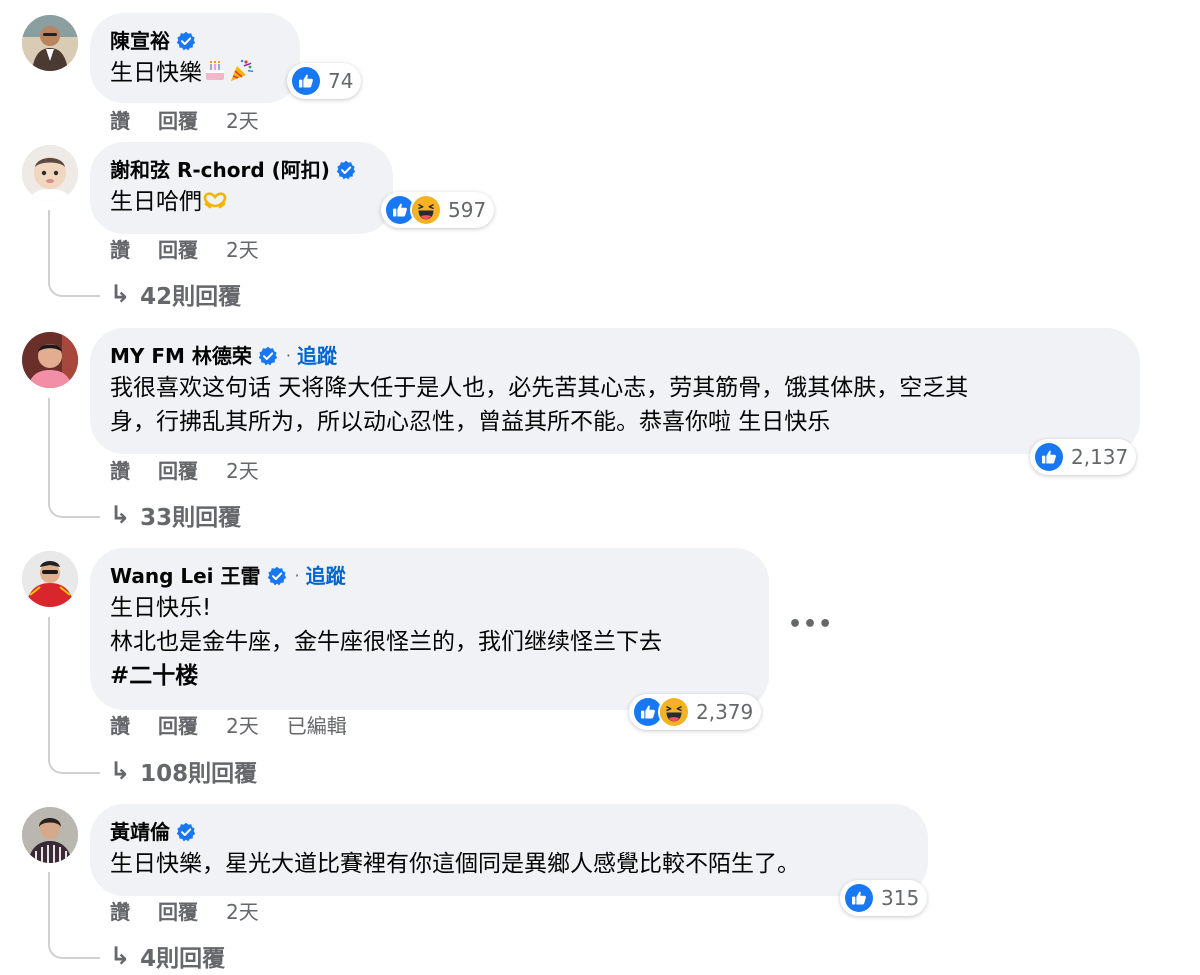 The width and height of the screenshot is (1200, 975). I want to click on reaction-count: 315, so click(900, 898).